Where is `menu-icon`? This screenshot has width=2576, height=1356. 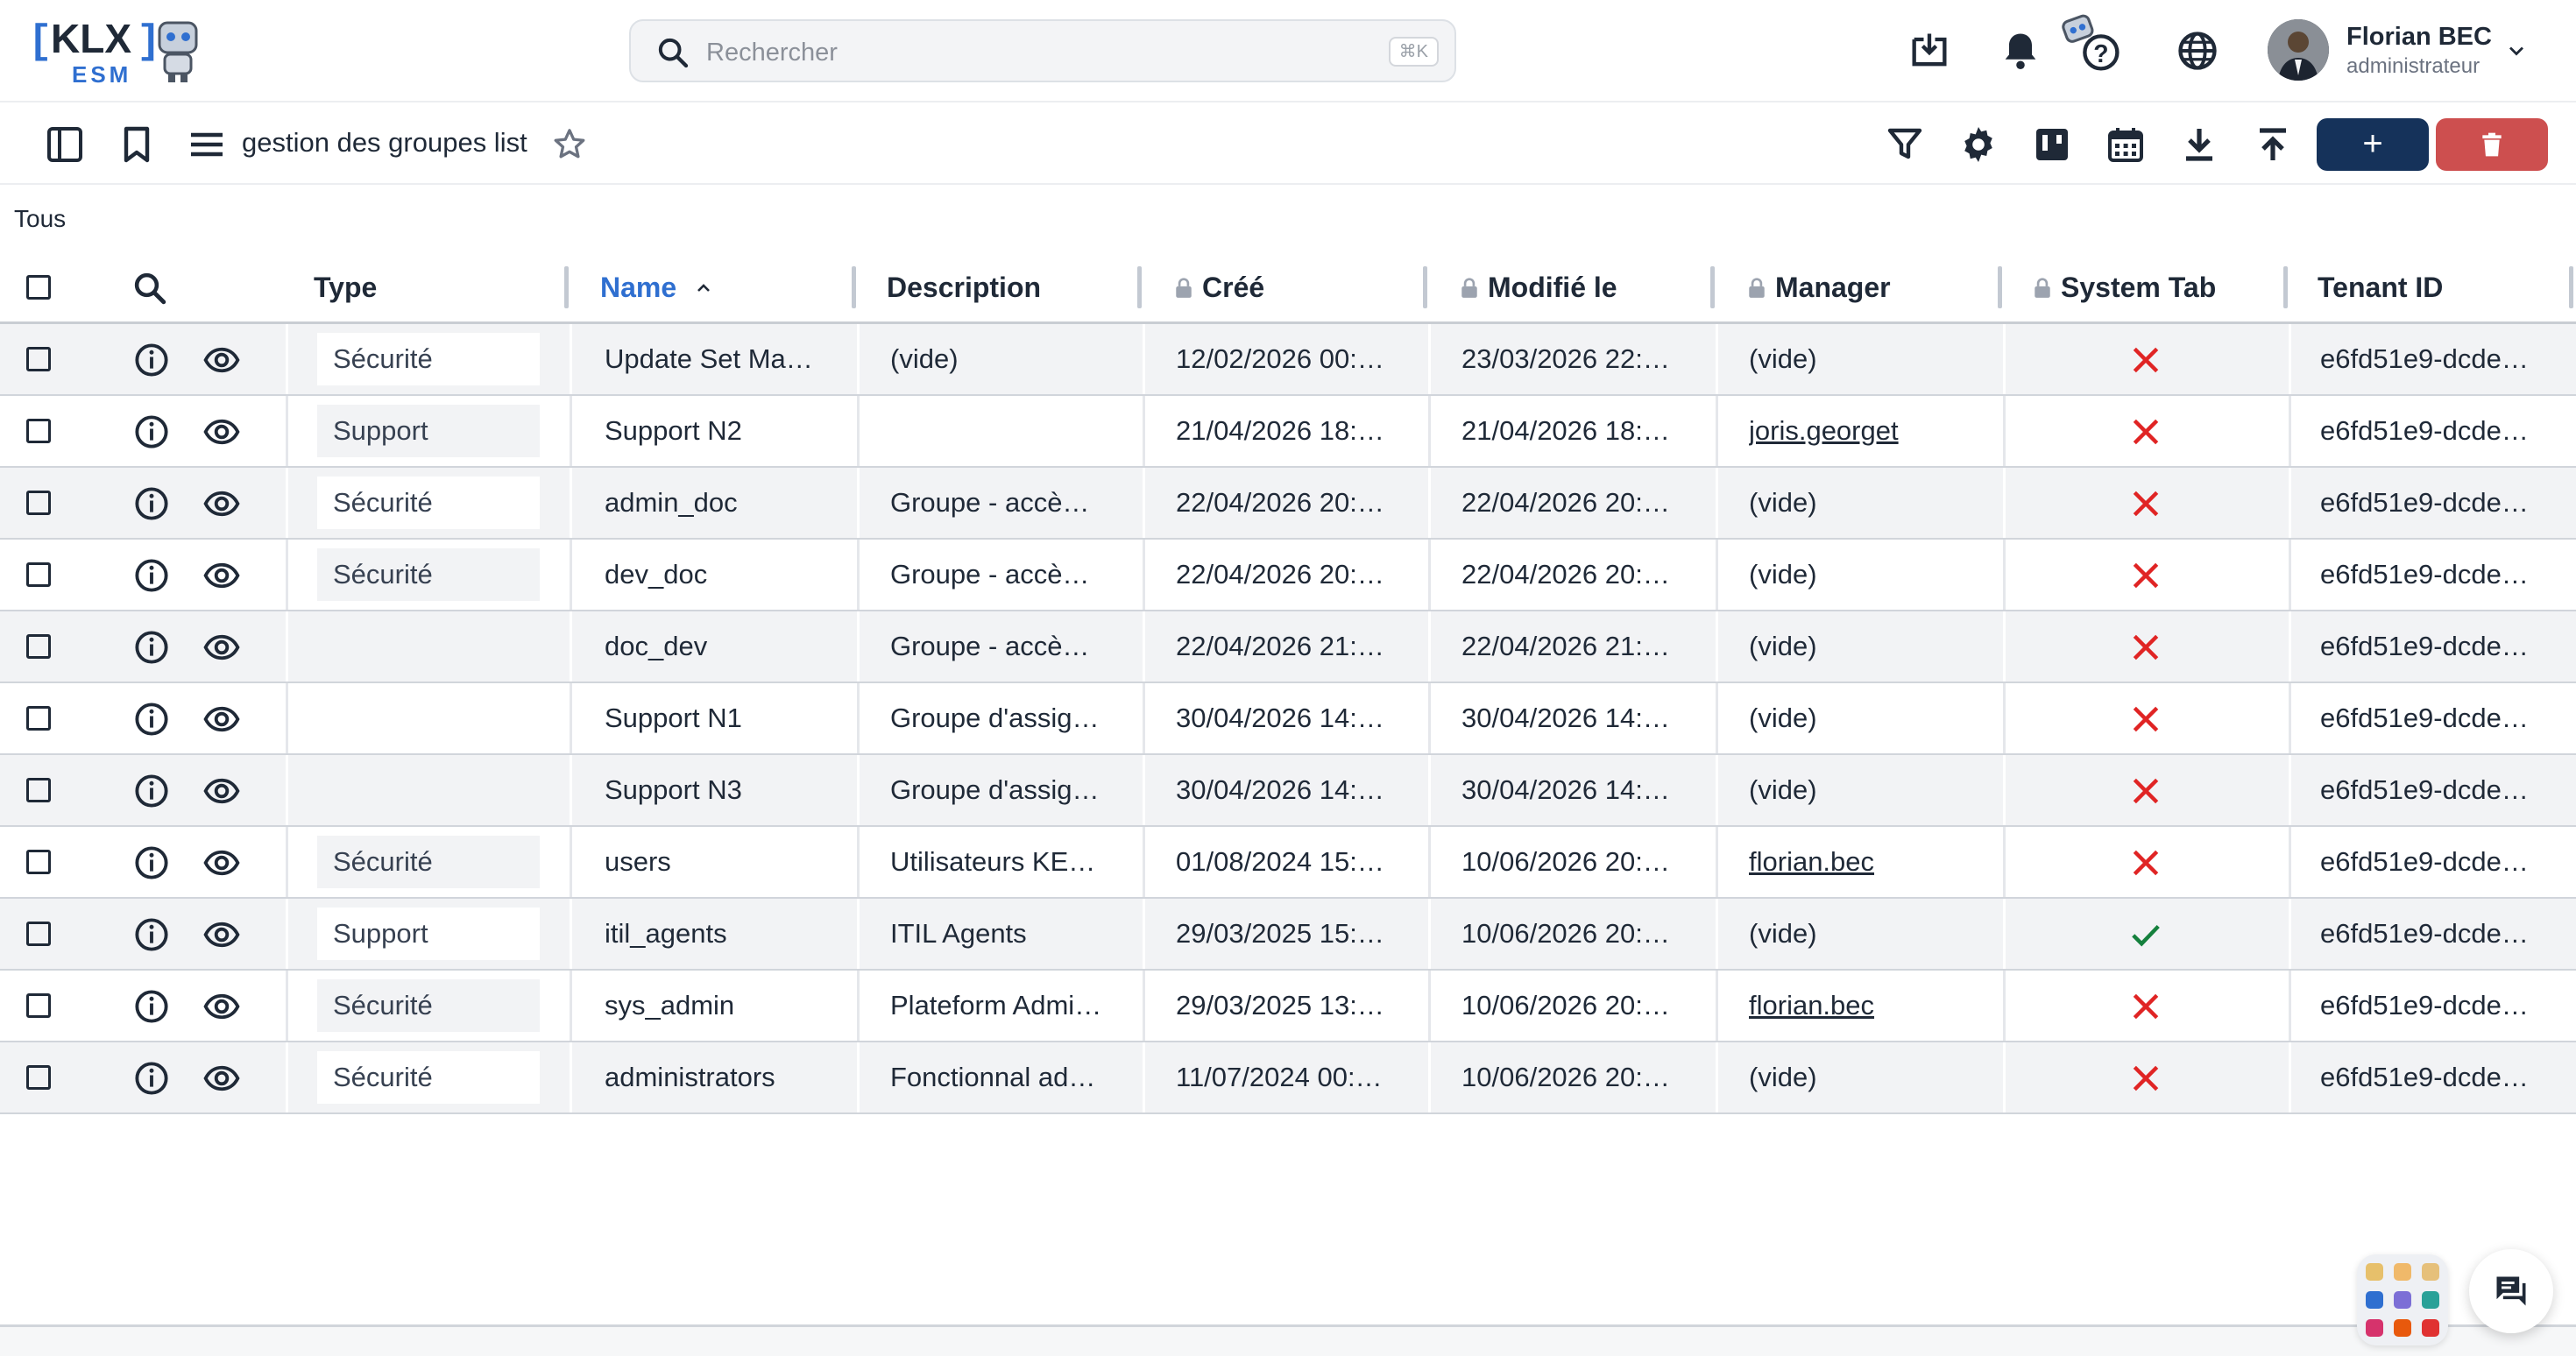
menu-icon is located at coordinates (207, 145).